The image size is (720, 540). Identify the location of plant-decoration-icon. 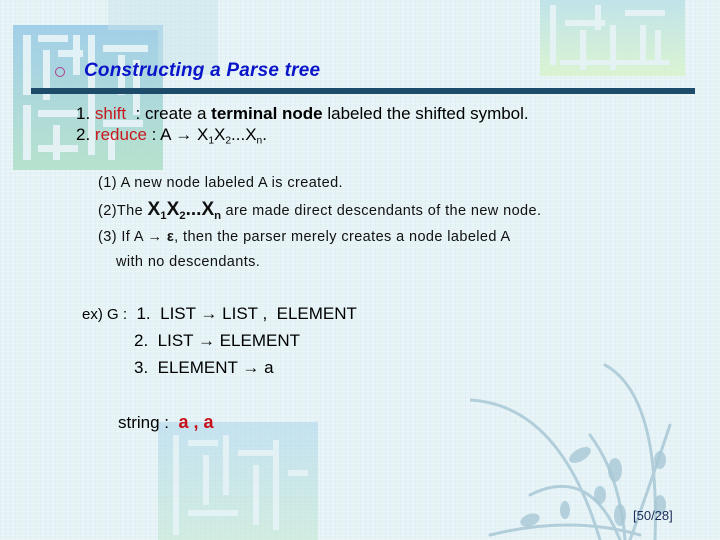
(571, 451).